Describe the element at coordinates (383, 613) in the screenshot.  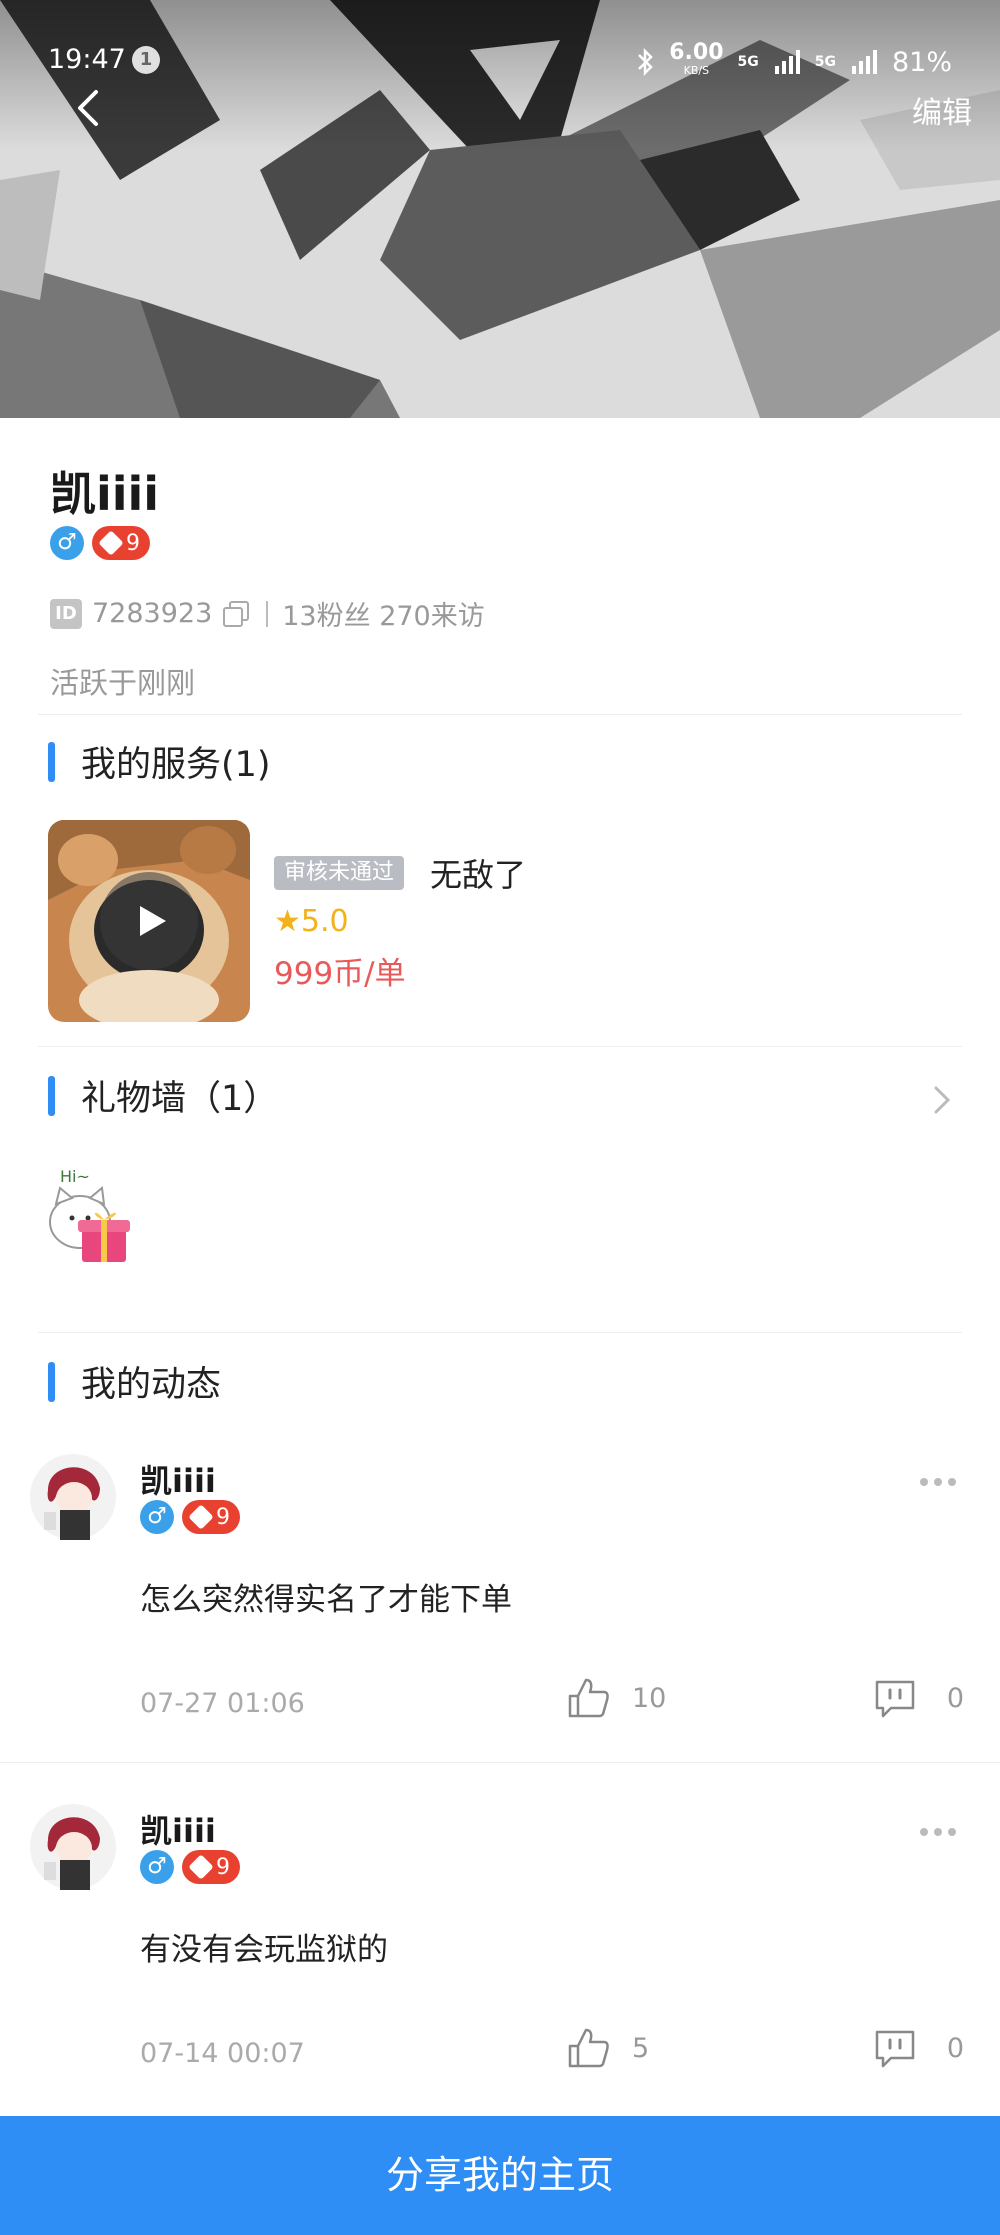
I see `follow-stats: 13粉丝 270来访` at that location.